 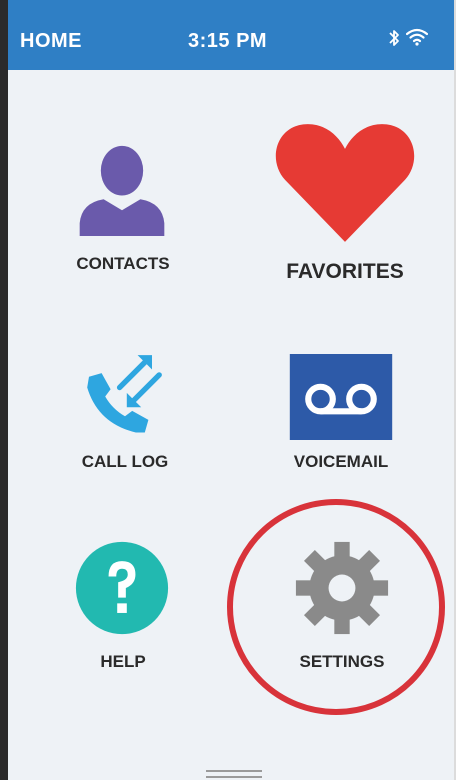 I want to click on help-label: HELP, so click(x=123, y=661).